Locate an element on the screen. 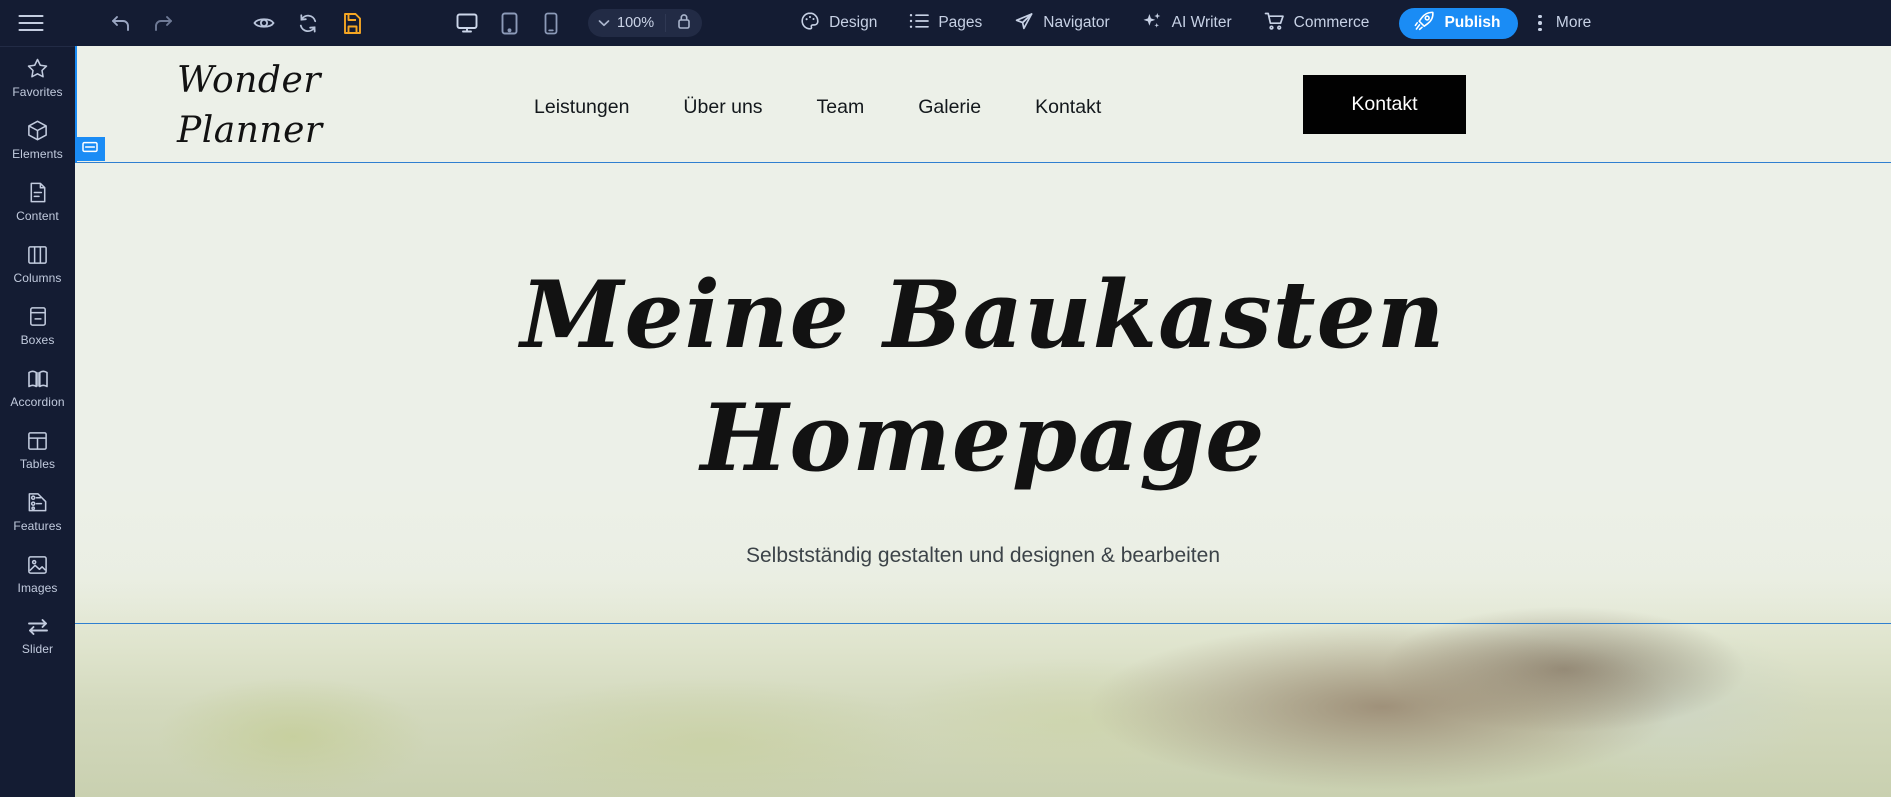  list-icon is located at coordinates (919, 23).